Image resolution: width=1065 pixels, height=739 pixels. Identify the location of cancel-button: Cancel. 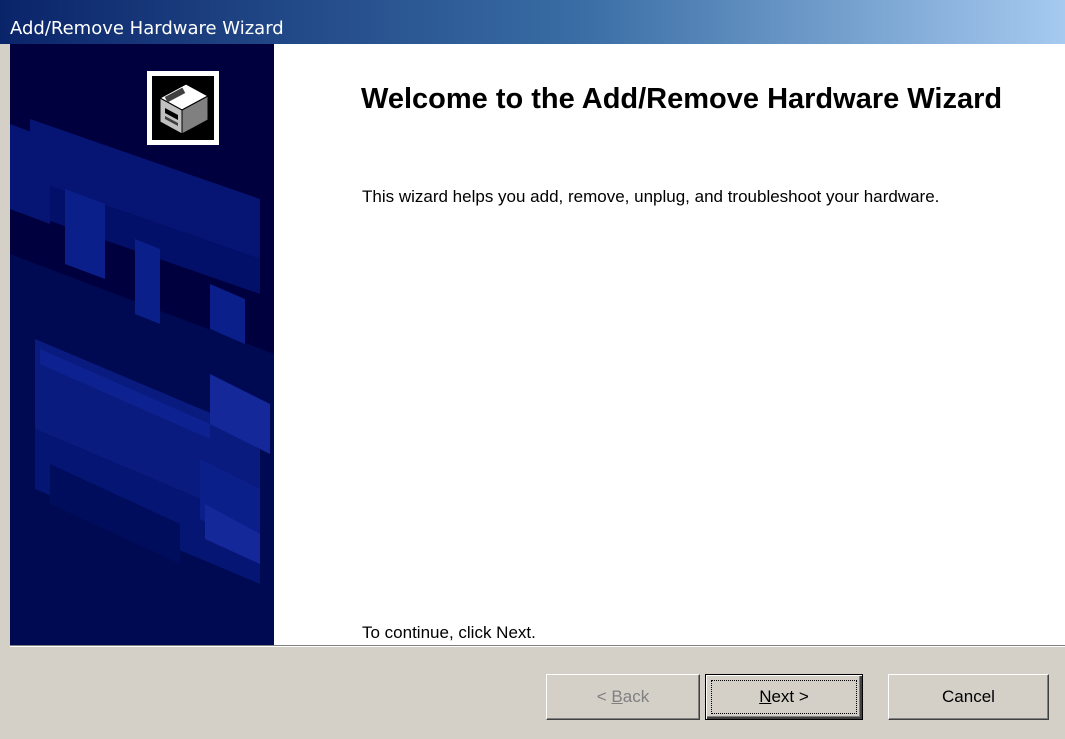
(968, 697).